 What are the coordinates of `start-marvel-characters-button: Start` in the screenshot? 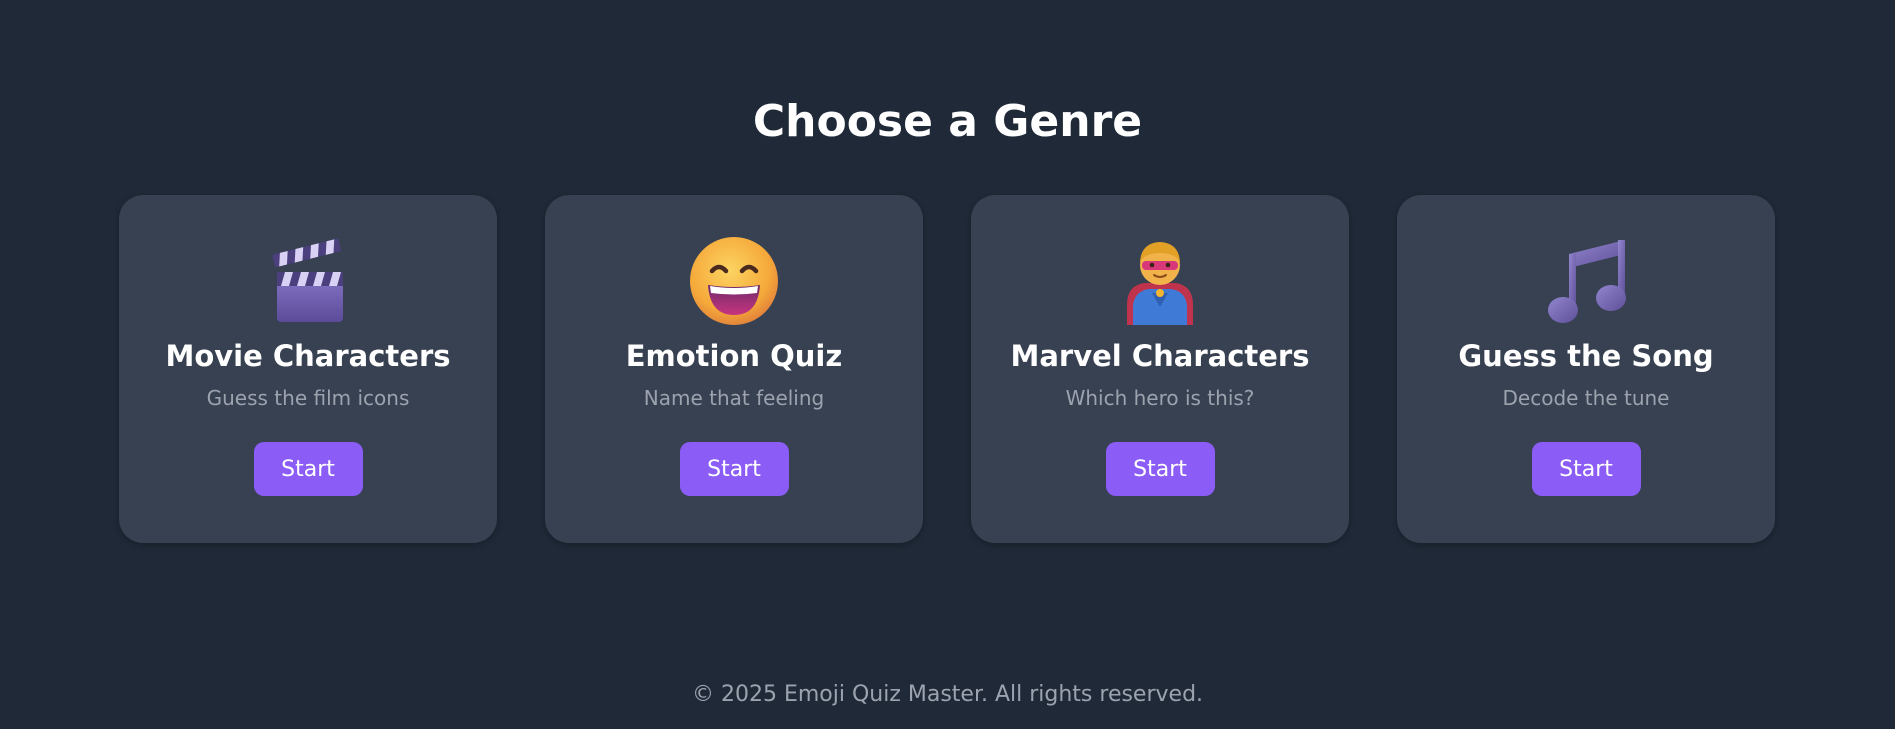 It's located at (1160, 469).